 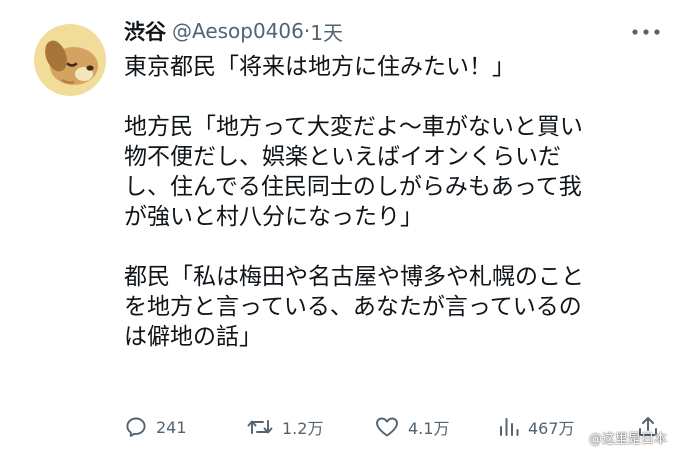 I want to click on views-button: 467万, so click(x=536, y=427).